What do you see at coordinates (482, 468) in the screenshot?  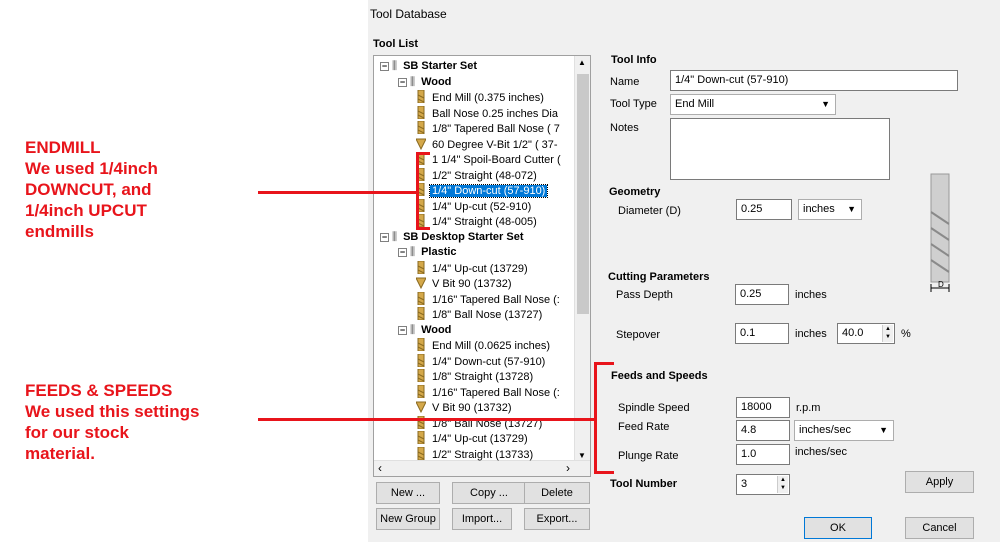 I see `horizontal-scrollbar: ‹ ›` at bounding box center [482, 468].